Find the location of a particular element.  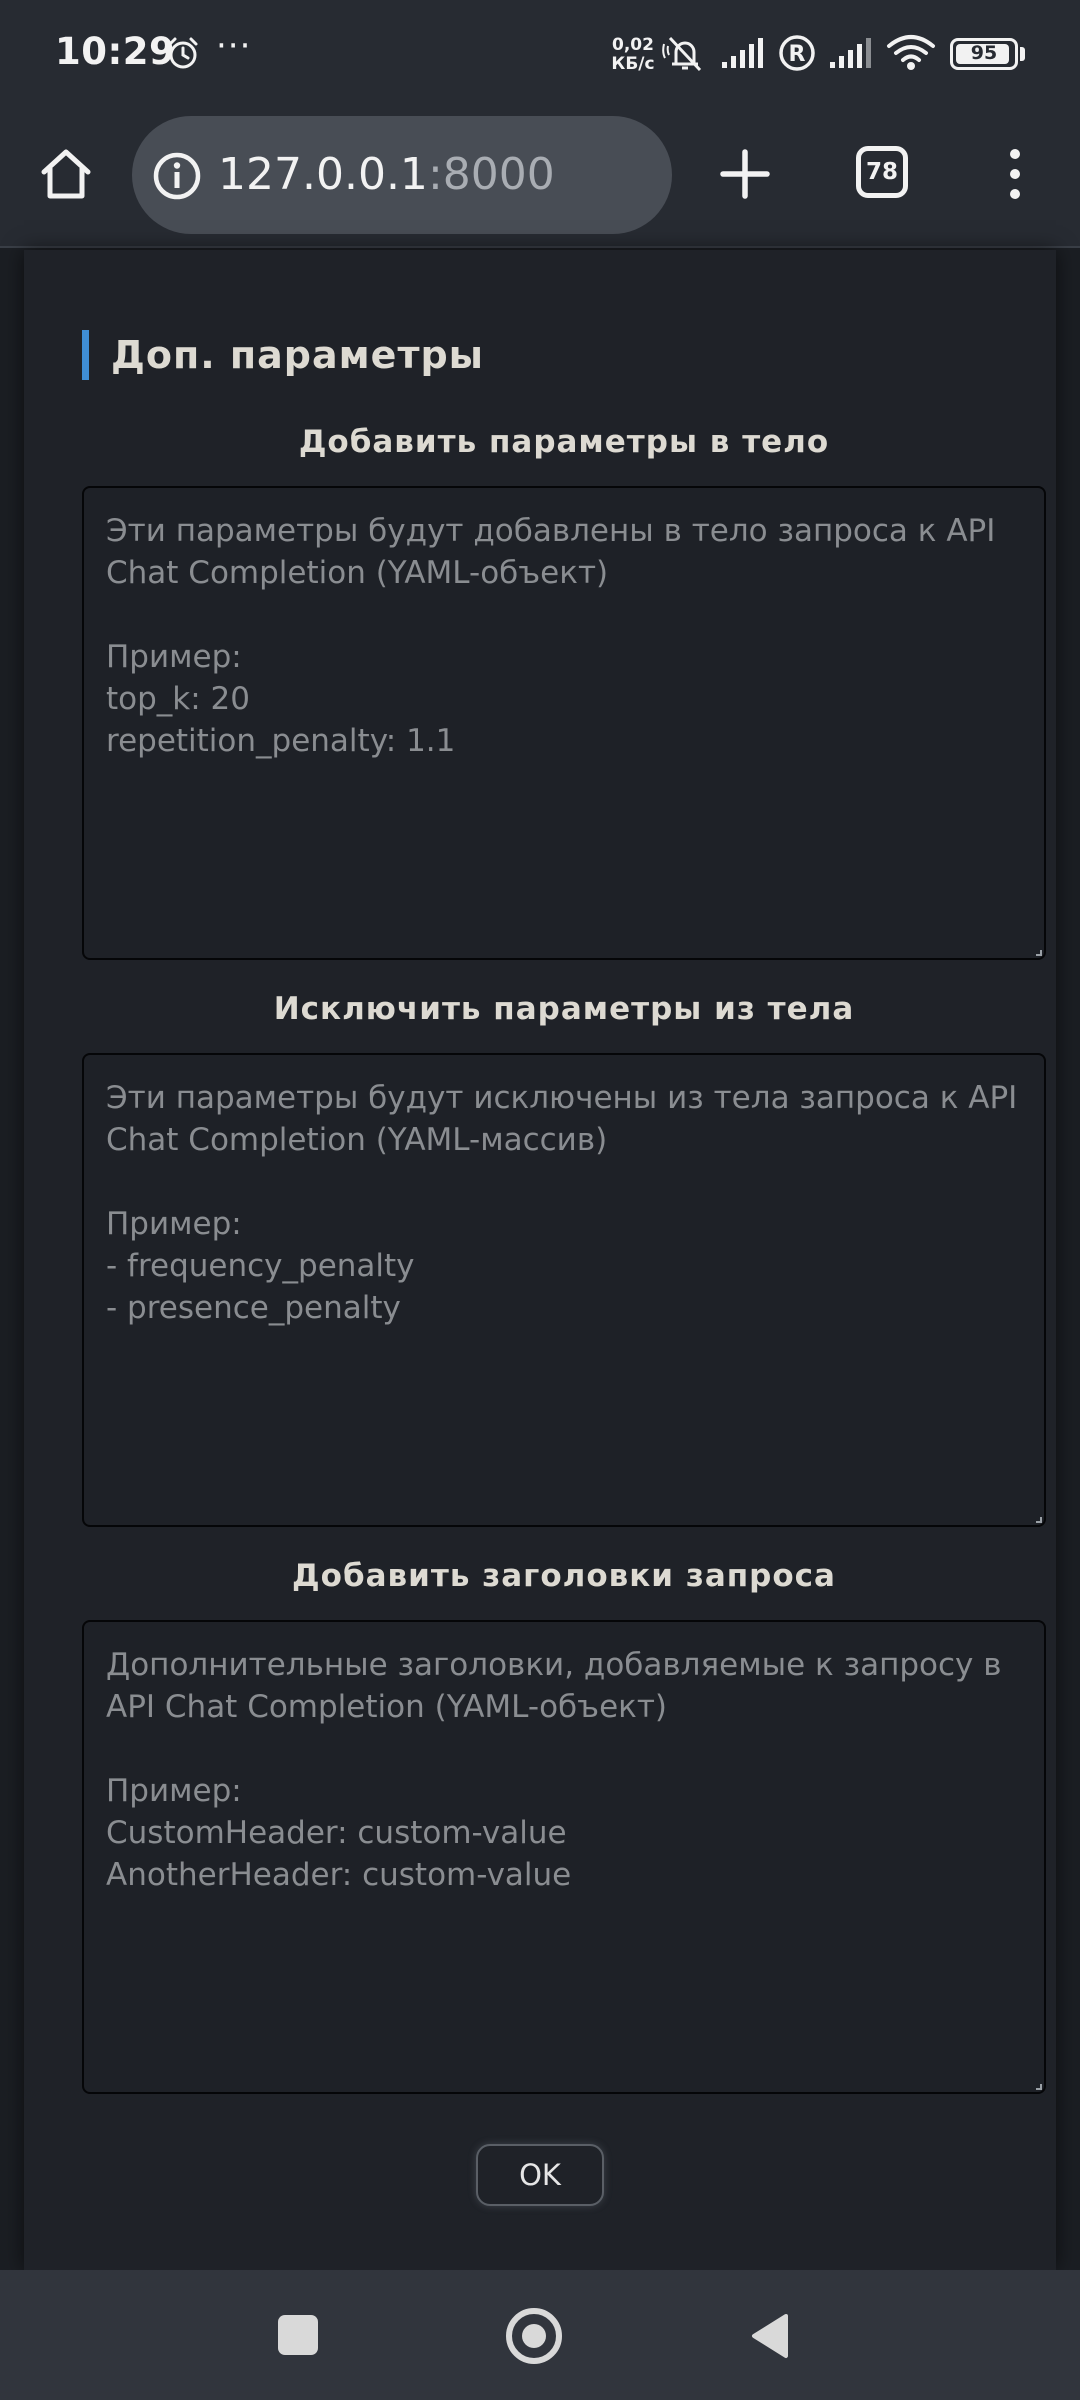

mute-icon is located at coordinates (682, 54).